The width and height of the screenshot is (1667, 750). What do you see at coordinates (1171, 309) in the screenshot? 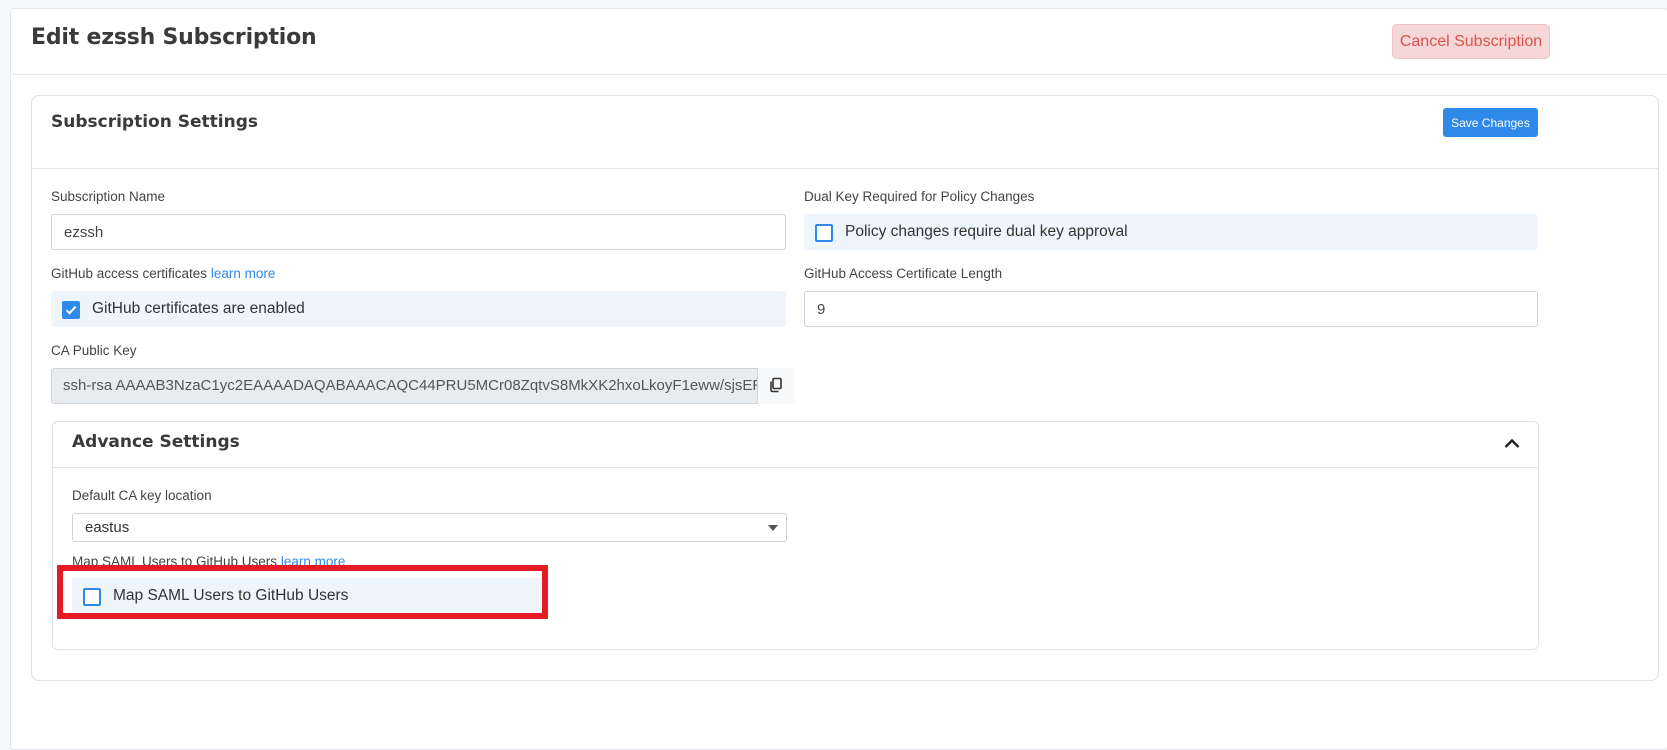
I see `cert-length-input` at bounding box center [1171, 309].